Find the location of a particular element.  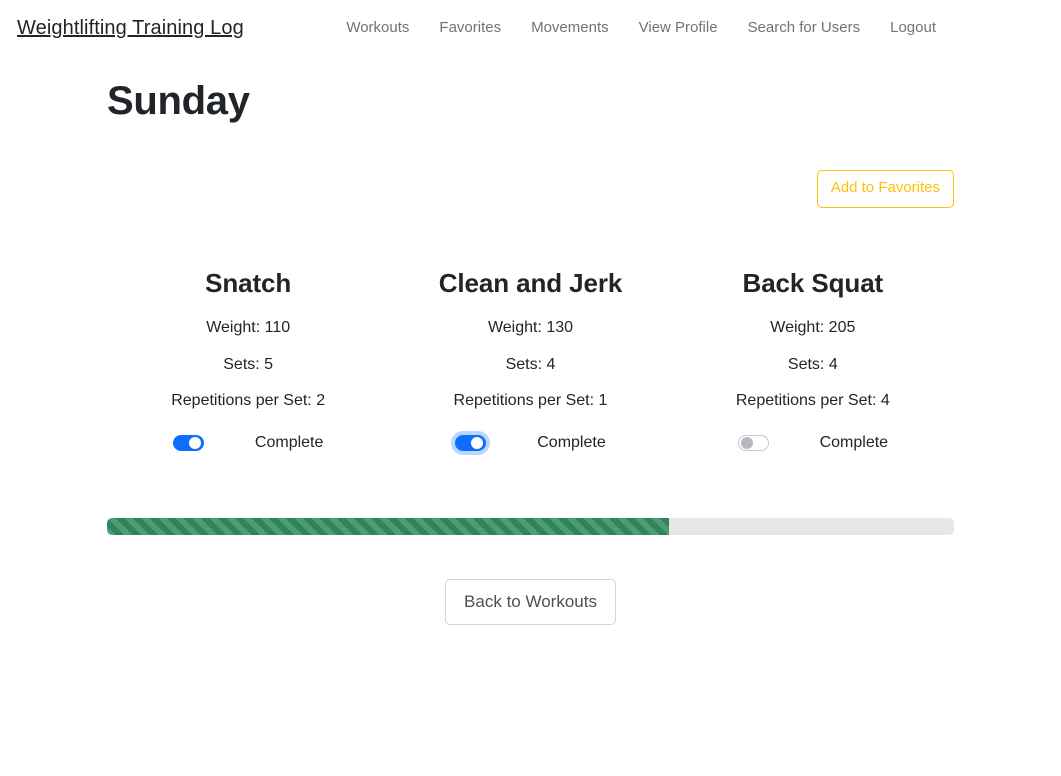

back-action-row: Back to Workouts is located at coordinates (530, 602).